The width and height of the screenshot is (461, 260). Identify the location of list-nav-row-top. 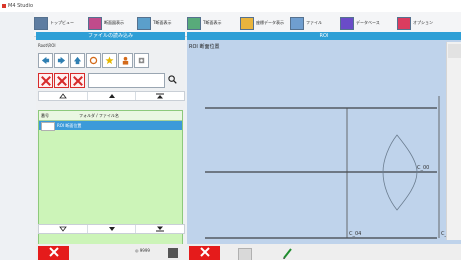
(111, 96).